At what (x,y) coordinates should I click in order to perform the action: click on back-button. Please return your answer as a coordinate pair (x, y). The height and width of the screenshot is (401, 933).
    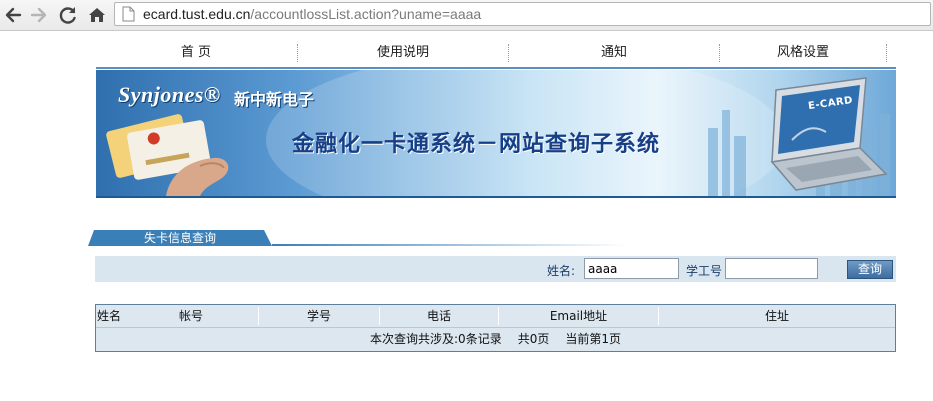
    Looking at the image, I should click on (13, 15).